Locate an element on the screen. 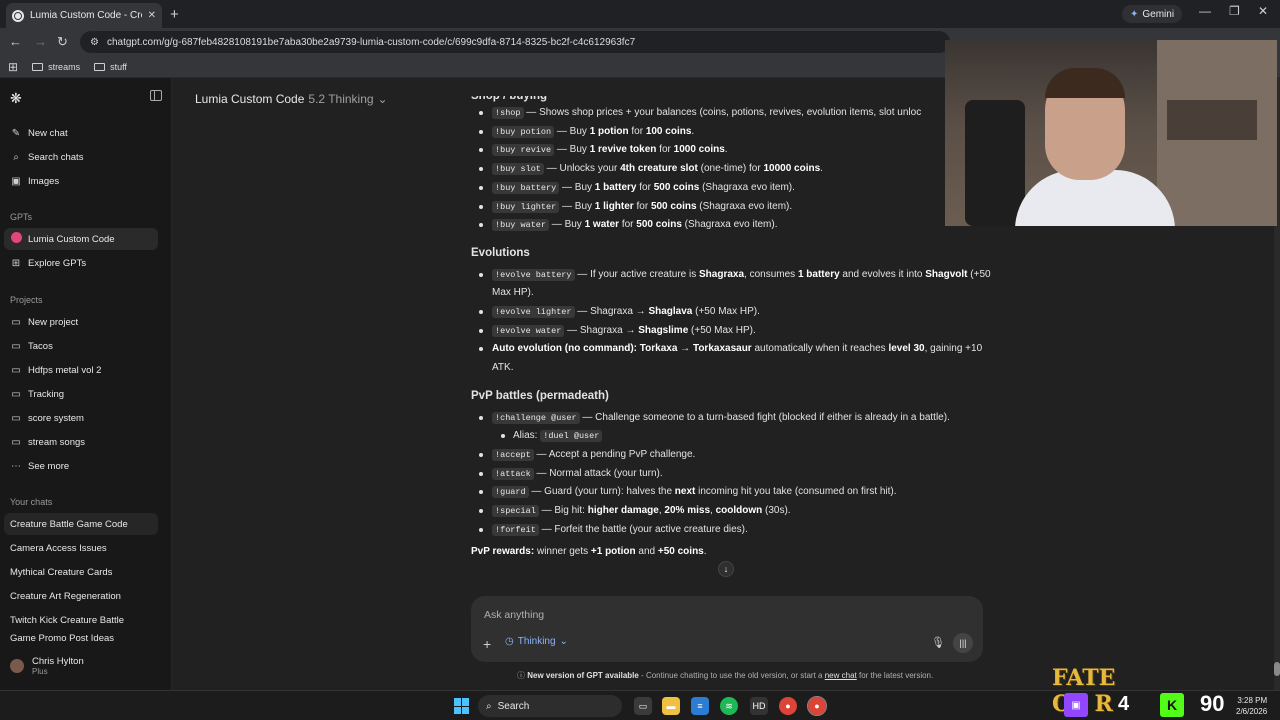 The width and height of the screenshot is (1280, 720). chatgpt-logo-icon: ❋ is located at coordinates (16, 98).